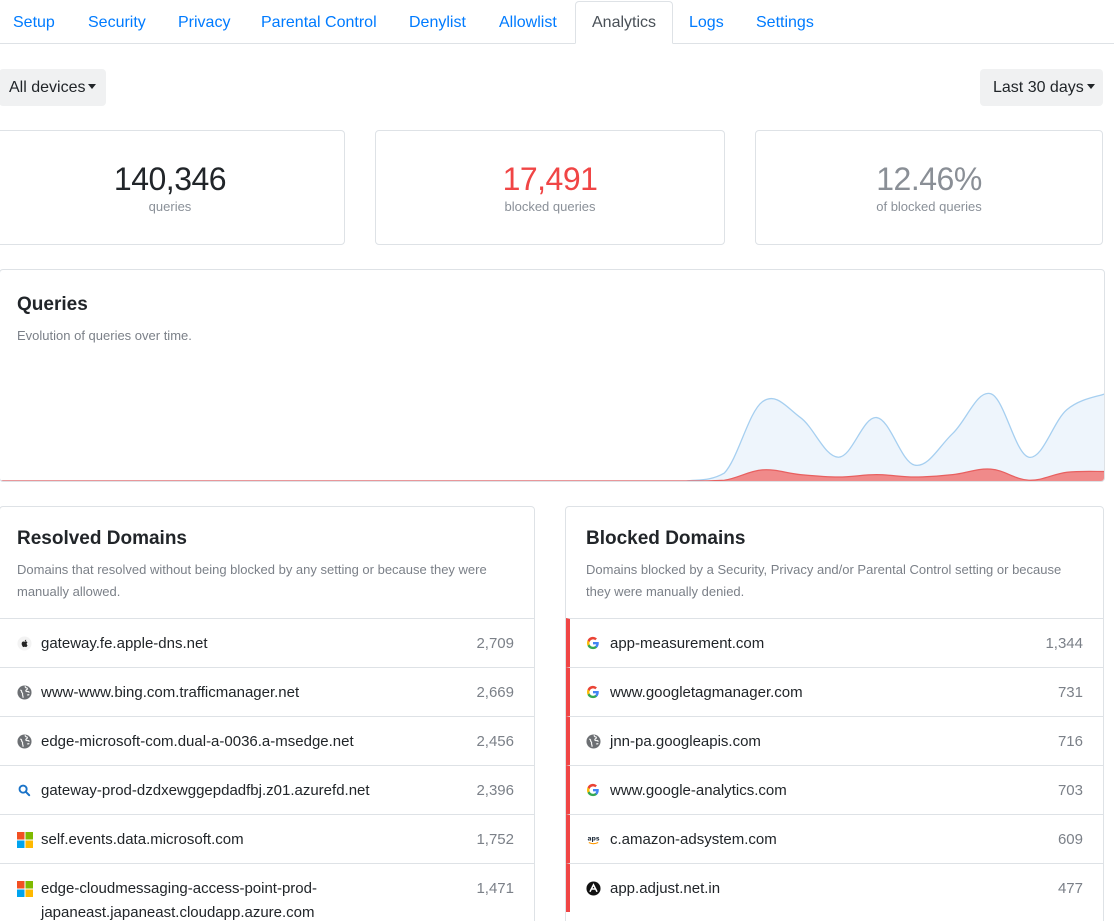  What do you see at coordinates (24, 643) in the screenshot?
I see `apple-icon` at bounding box center [24, 643].